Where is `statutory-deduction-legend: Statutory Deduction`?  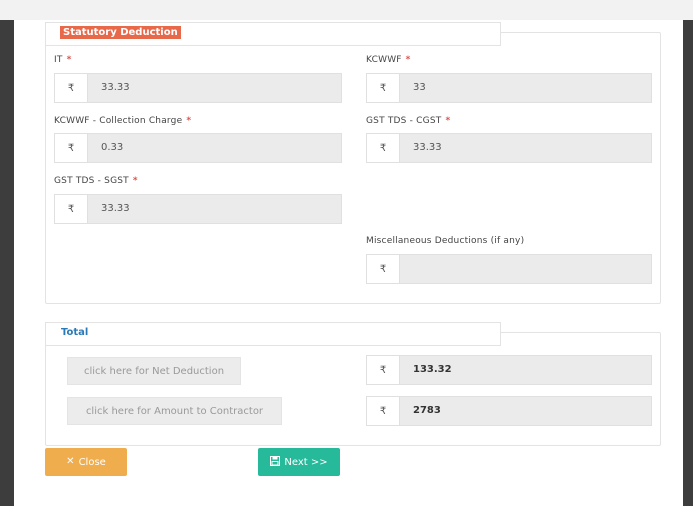
statutory-deduction-legend: Statutory Deduction is located at coordinates (120, 32).